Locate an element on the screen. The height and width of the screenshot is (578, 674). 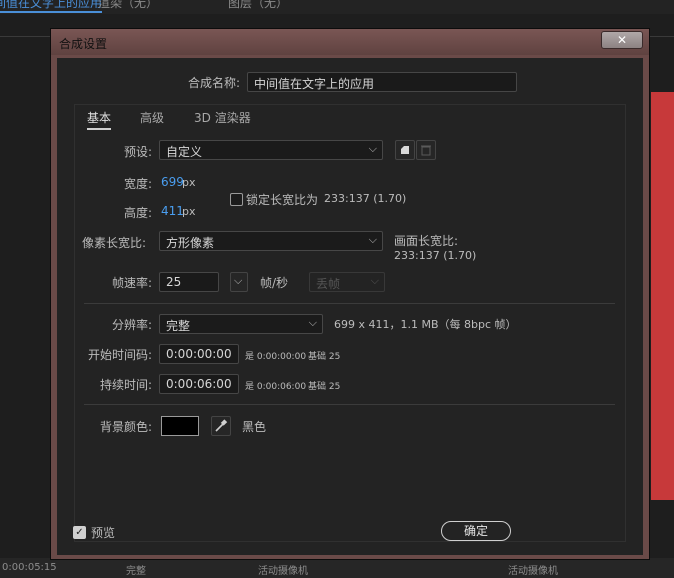
start-timecode-label: 开始时间码: is located at coordinates (120, 355).